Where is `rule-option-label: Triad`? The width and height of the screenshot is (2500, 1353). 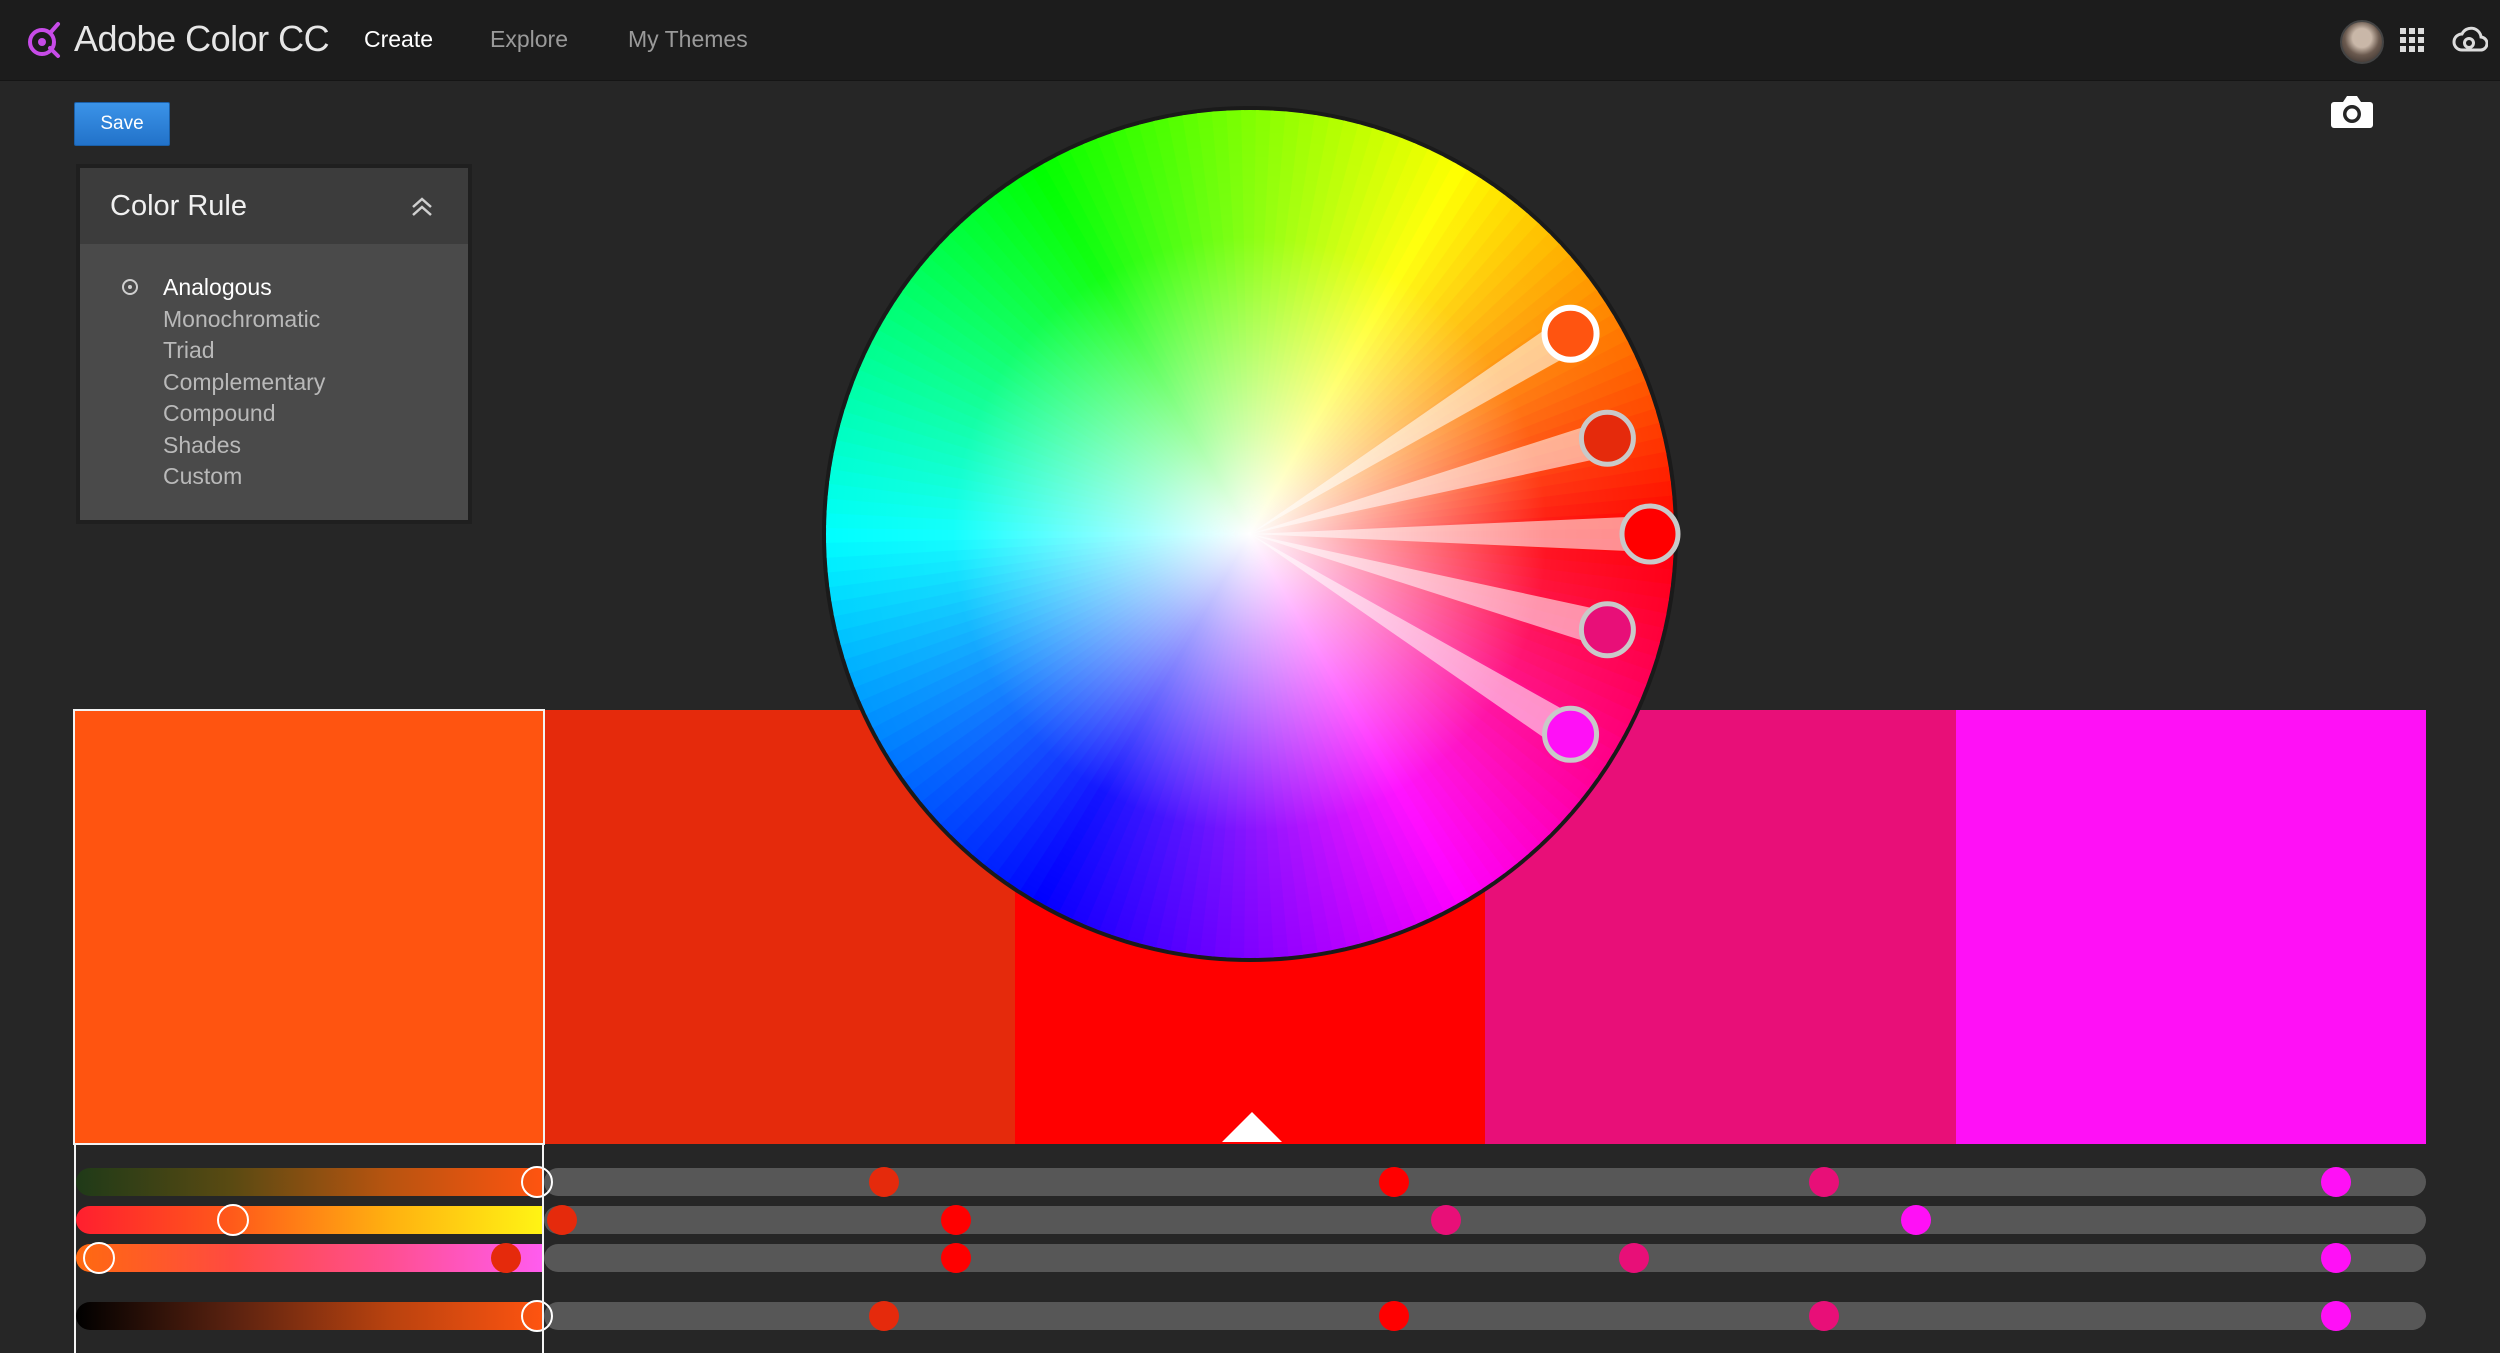 rule-option-label: Triad is located at coordinates (189, 350).